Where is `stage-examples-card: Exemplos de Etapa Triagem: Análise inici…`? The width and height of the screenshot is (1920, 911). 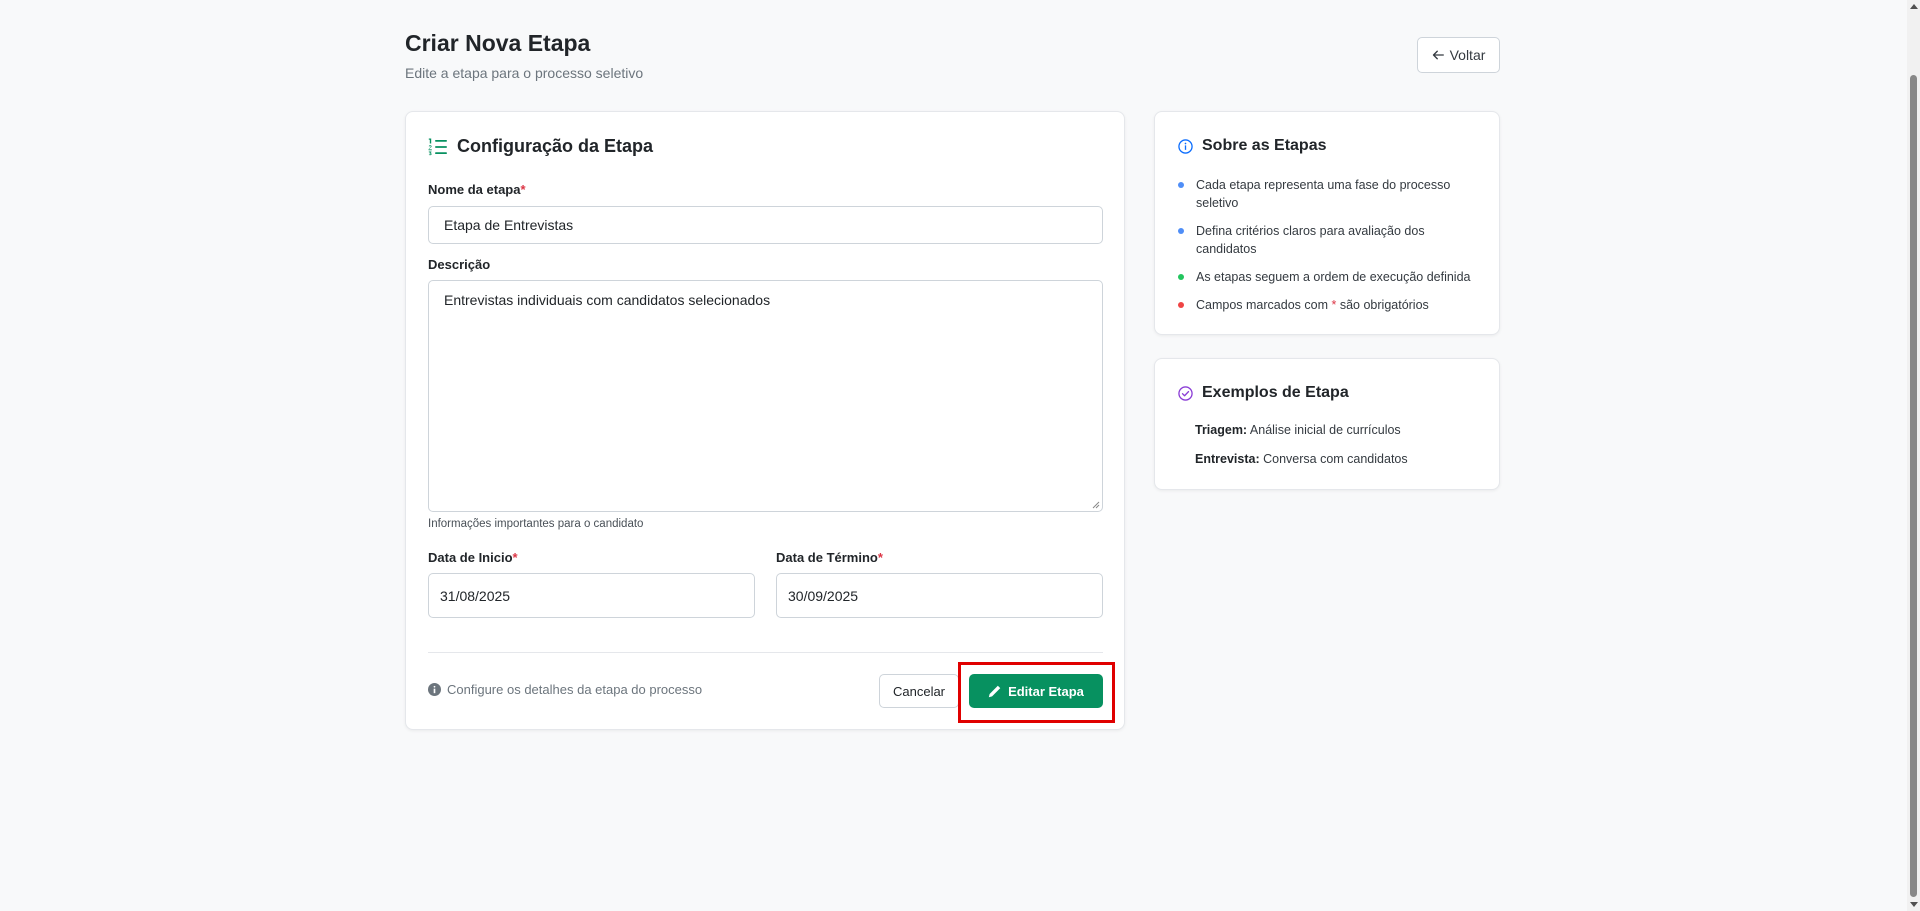 stage-examples-card: Exemplos de Etapa Triagem: Análise inici… is located at coordinates (1327, 424).